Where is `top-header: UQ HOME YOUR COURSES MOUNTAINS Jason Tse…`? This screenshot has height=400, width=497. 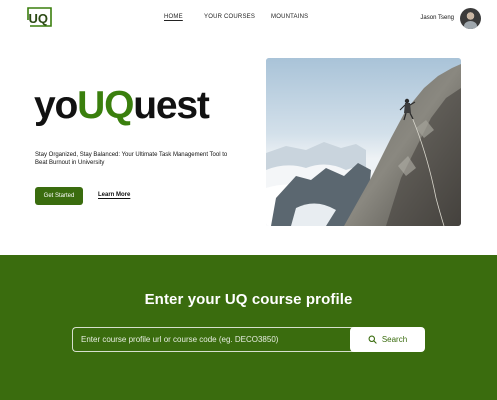 top-header: UQ HOME YOUR COURSES MOUNTAINS Jason Tse… is located at coordinates (248, 19).